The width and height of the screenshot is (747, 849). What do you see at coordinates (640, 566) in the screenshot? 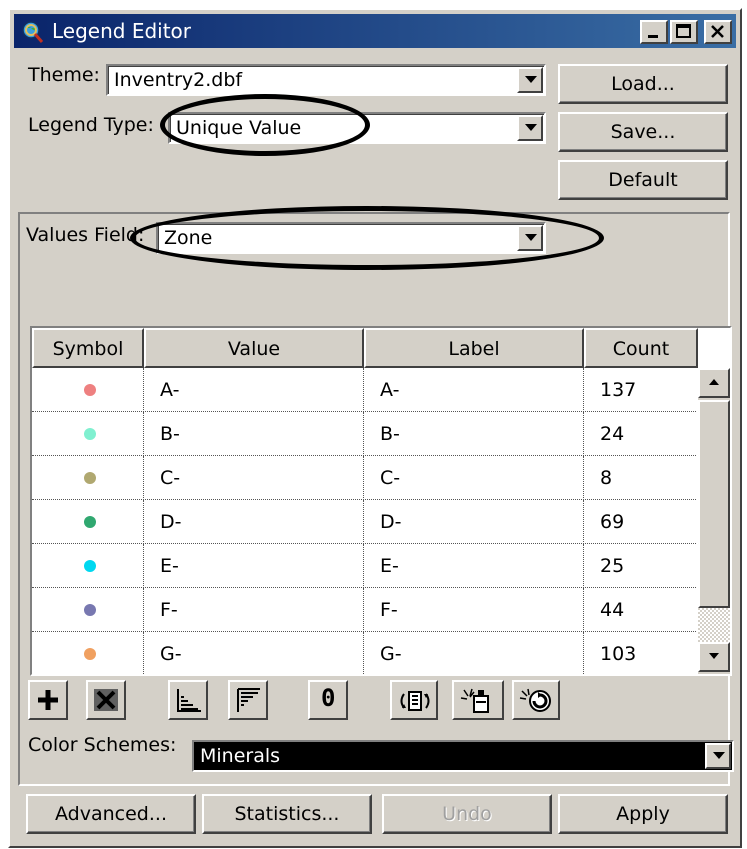
I see `count-cell: 25` at bounding box center [640, 566].